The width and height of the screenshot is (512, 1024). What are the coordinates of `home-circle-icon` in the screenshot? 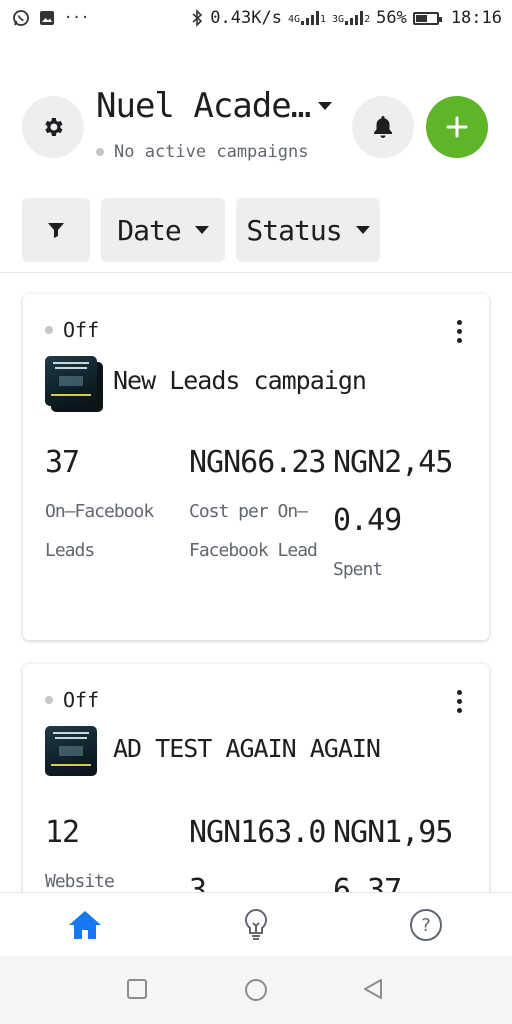 It's located at (256, 990).